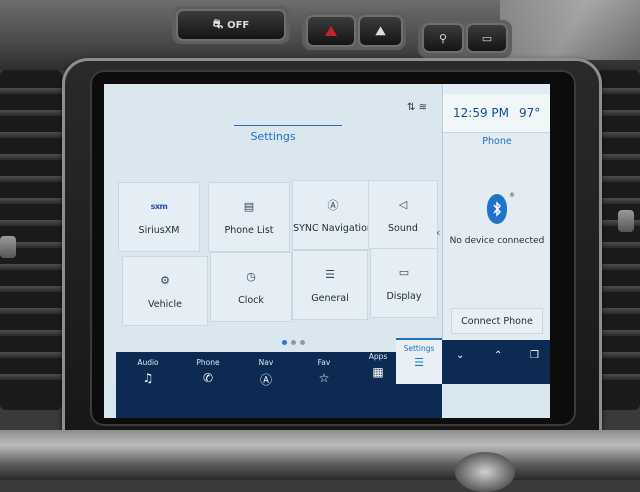 The image size is (640, 492). Describe the element at coordinates (266, 362) in the screenshot. I see `nav-label: Nav` at that location.